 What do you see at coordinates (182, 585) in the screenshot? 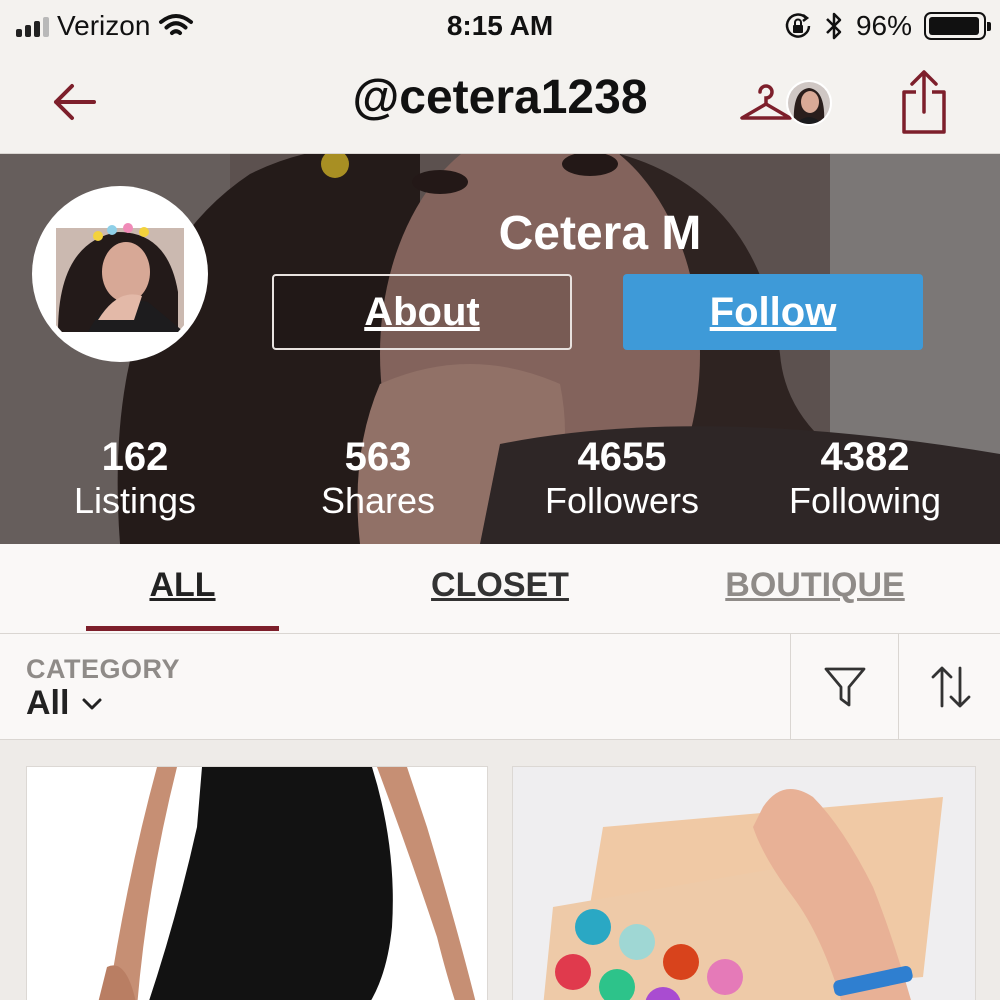
I see `tab-all: ALL` at bounding box center [182, 585].